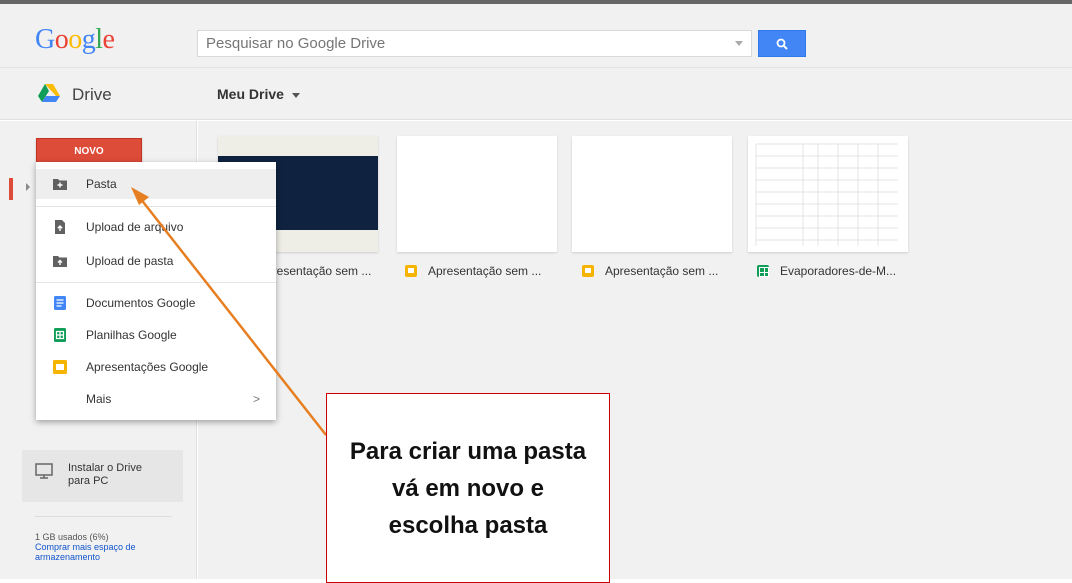  I want to click on file-upload-icon, so click(60, 227).